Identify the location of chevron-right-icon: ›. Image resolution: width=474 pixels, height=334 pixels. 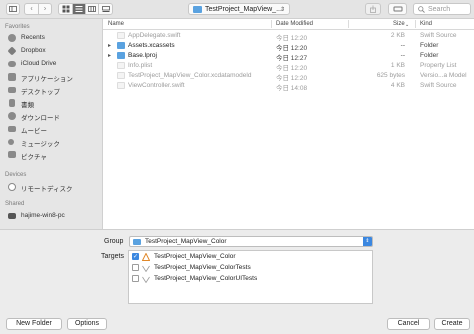
(45, 9).